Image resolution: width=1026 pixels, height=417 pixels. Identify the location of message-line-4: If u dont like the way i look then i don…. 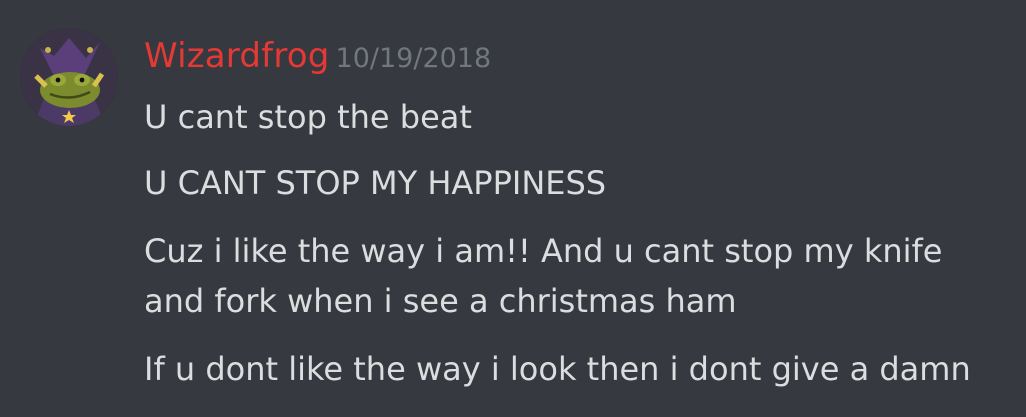
(557, 369).